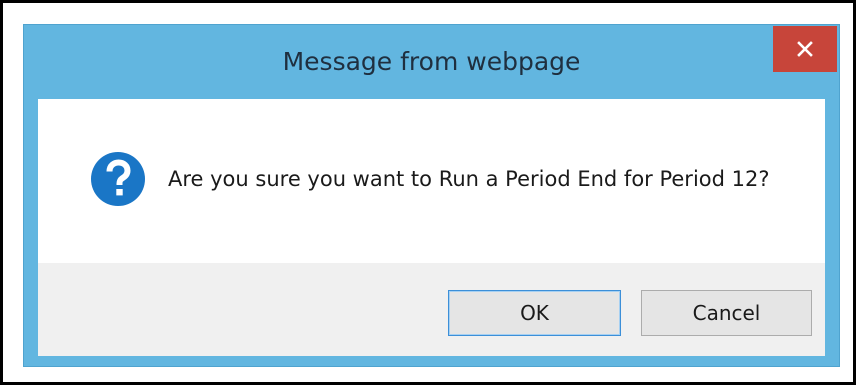 This screenshot has height=385, width=856. What do you see at coordinates (118, 179) in the screenshot?
I see `question-mark-icon` at bounding box center [118, 179].